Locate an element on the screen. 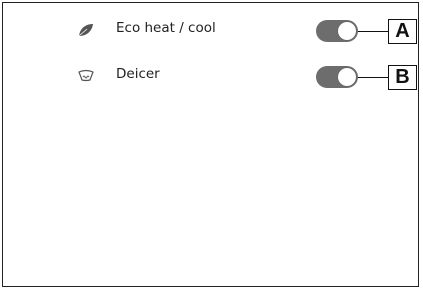  setting-row-eco: Eco heat / cool A is located at coordinates (210, 30).